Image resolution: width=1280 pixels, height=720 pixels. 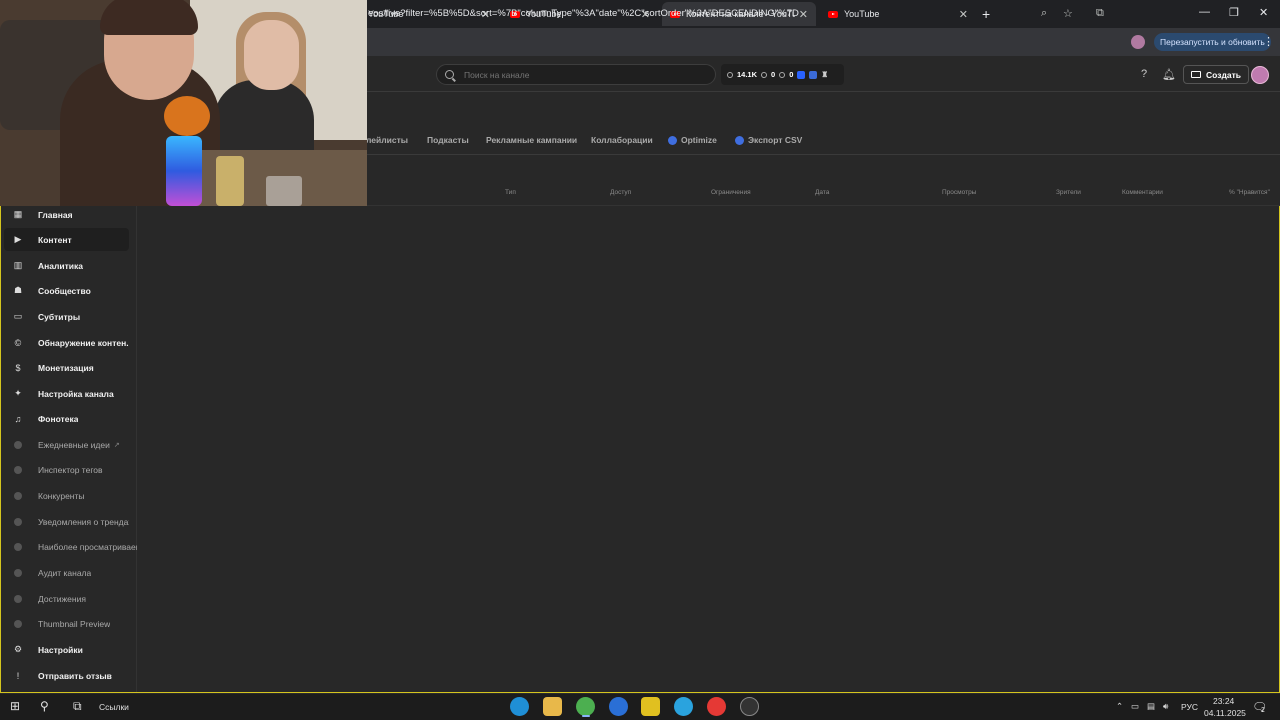 What do you see at coordinates (1223, 701) in the screenshot?
I see `clock-time: 23:24` at bounding box center [1223, 701].